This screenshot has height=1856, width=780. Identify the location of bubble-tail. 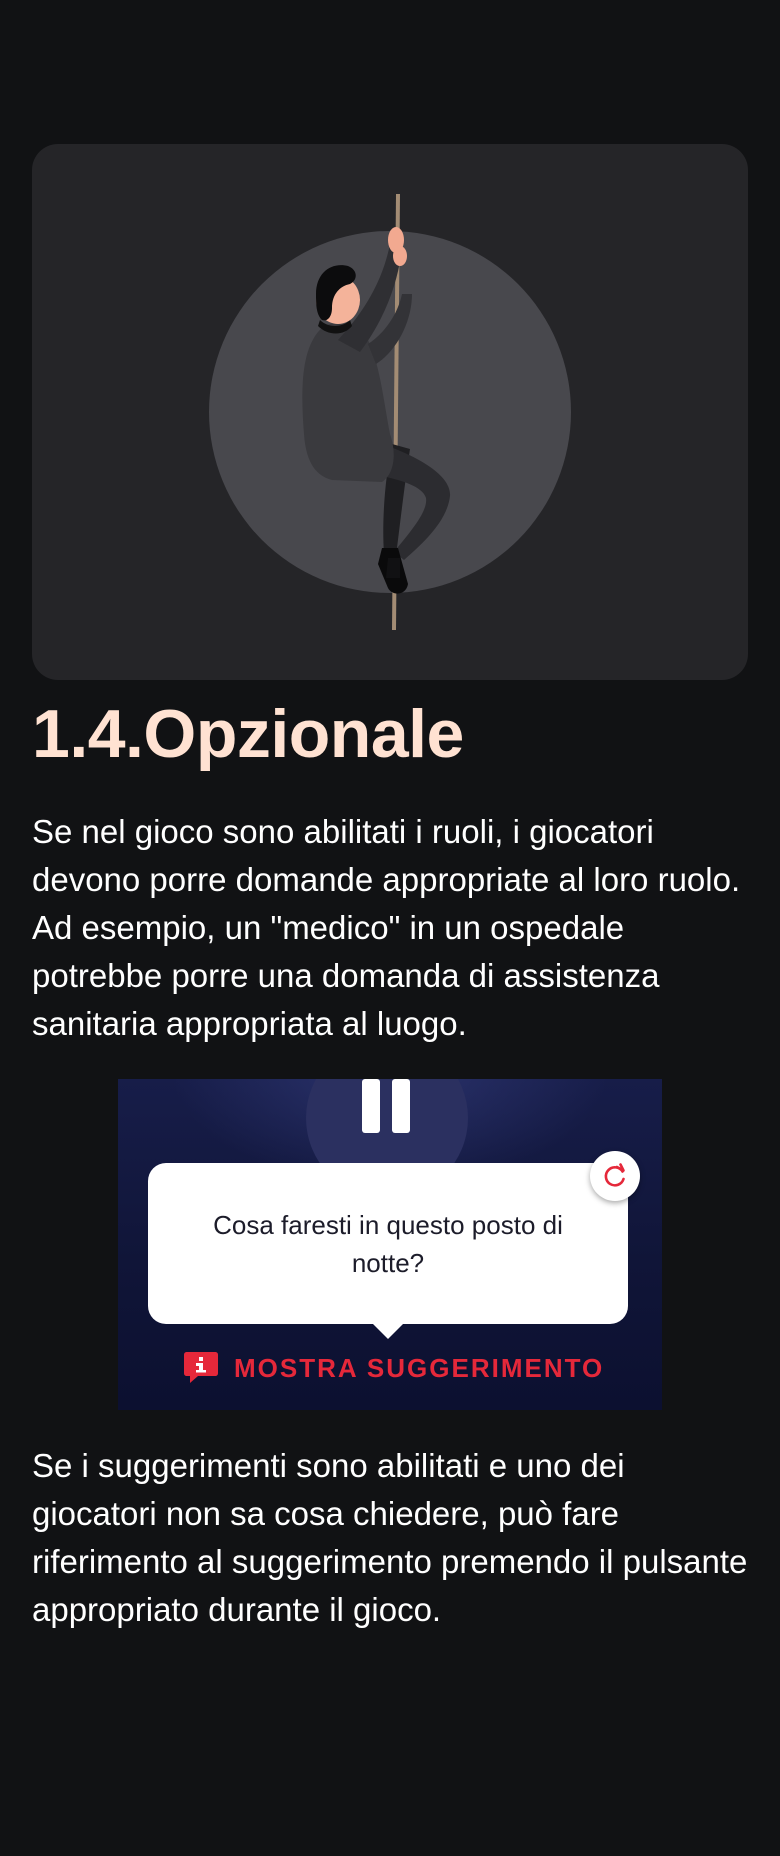
(388, 1330).